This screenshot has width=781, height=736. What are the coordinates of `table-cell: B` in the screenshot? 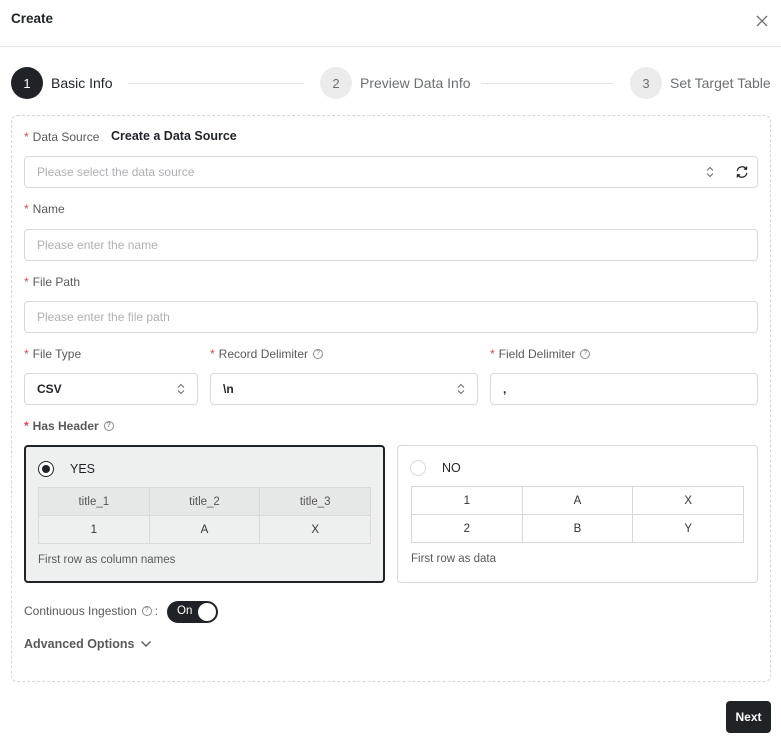 It's located at (577, 528).